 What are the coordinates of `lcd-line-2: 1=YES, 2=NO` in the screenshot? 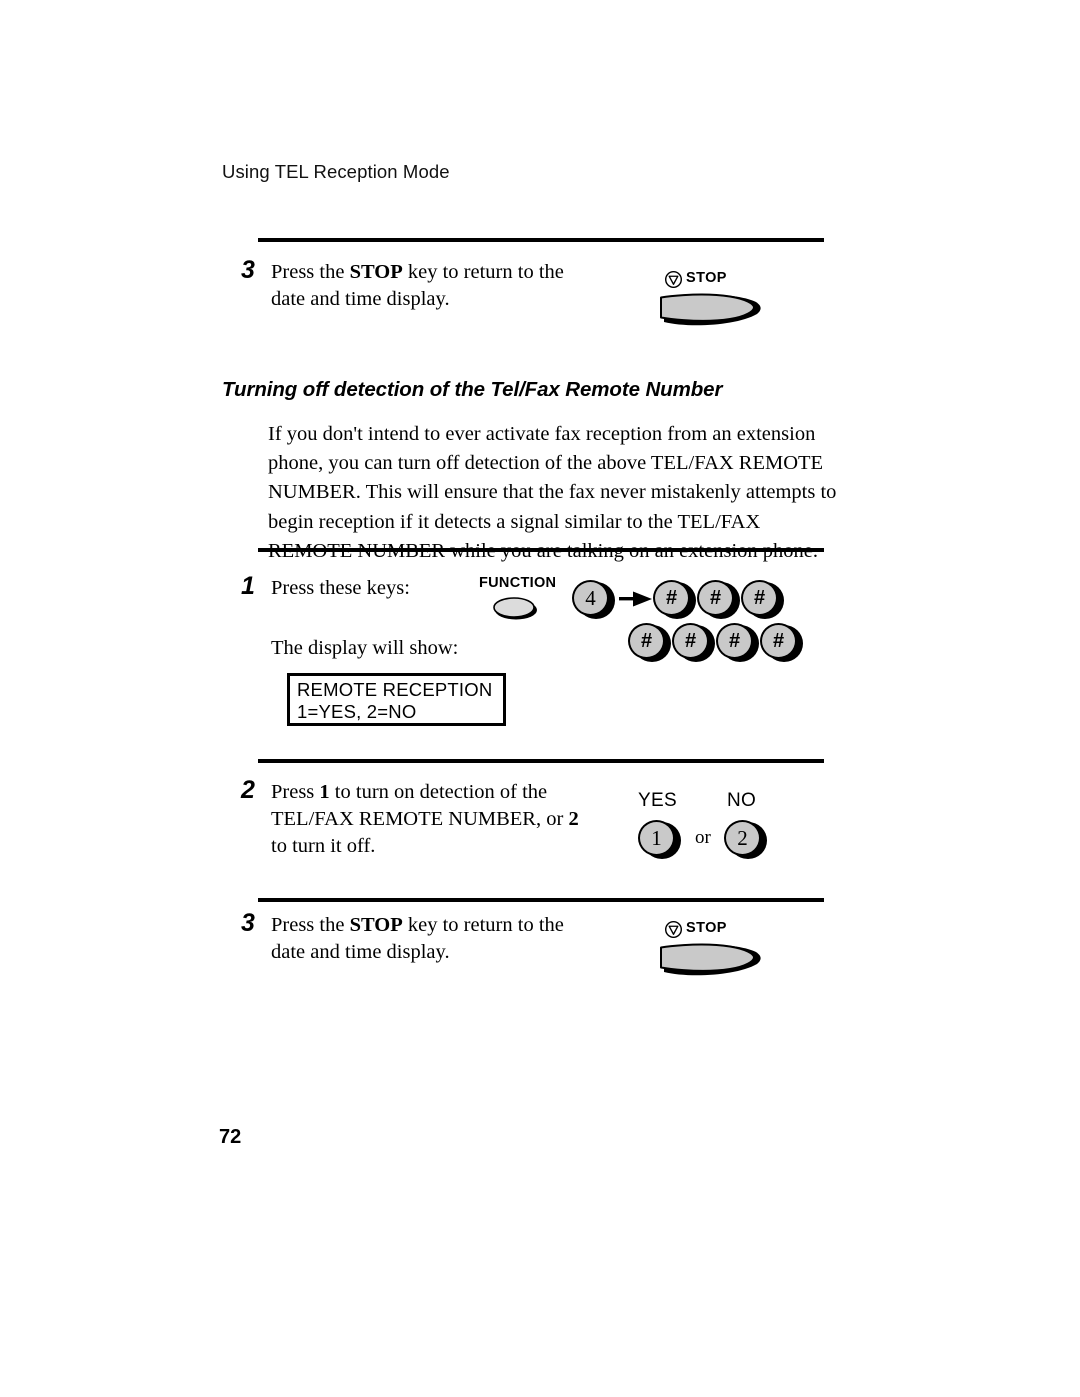 It's located at (357, 711).